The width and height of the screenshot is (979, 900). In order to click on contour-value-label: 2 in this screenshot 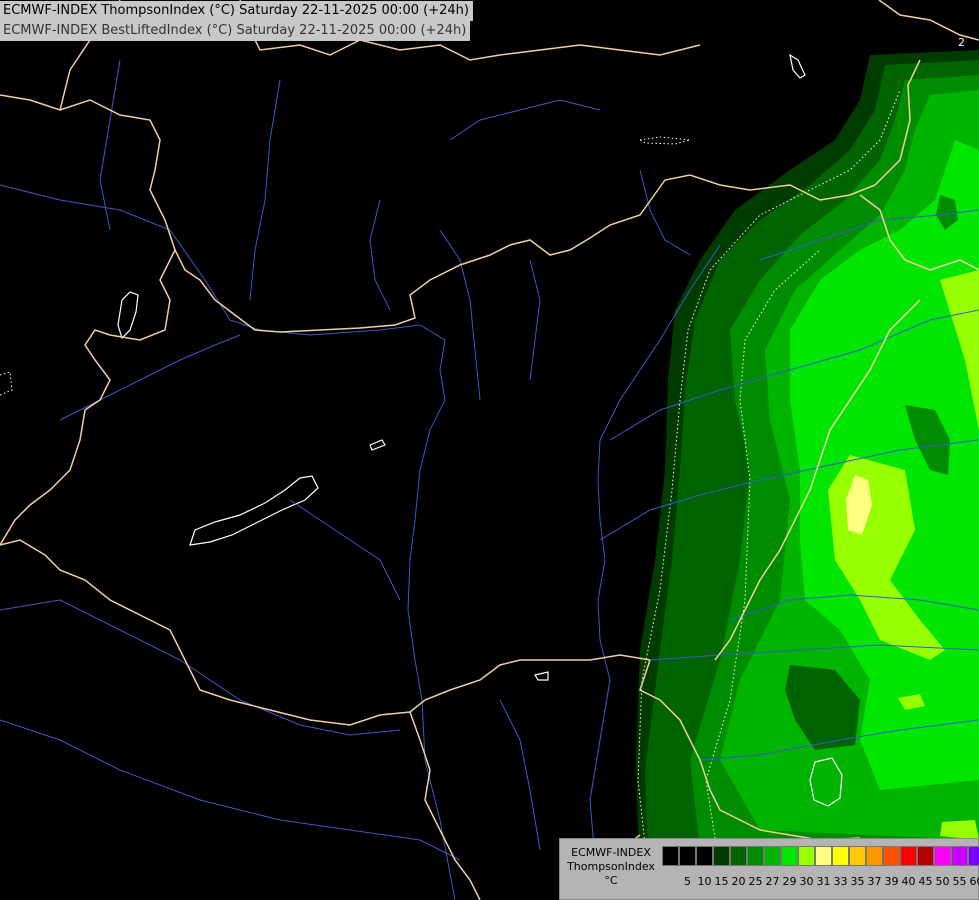, I will do `click(961, 42)`.